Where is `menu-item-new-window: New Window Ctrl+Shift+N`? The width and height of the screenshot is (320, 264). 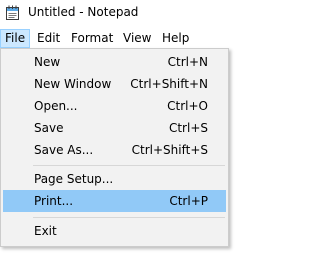 menu-item-new-window: New Window Ctrl+Shift+N is located at coordinates (114, 84).